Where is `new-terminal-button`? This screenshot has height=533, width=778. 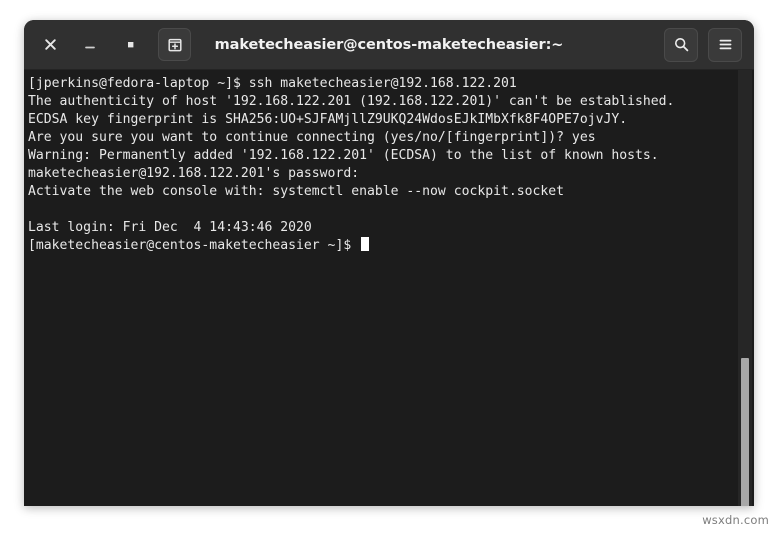
new-terminal-button is located at coordinates (174, 44).